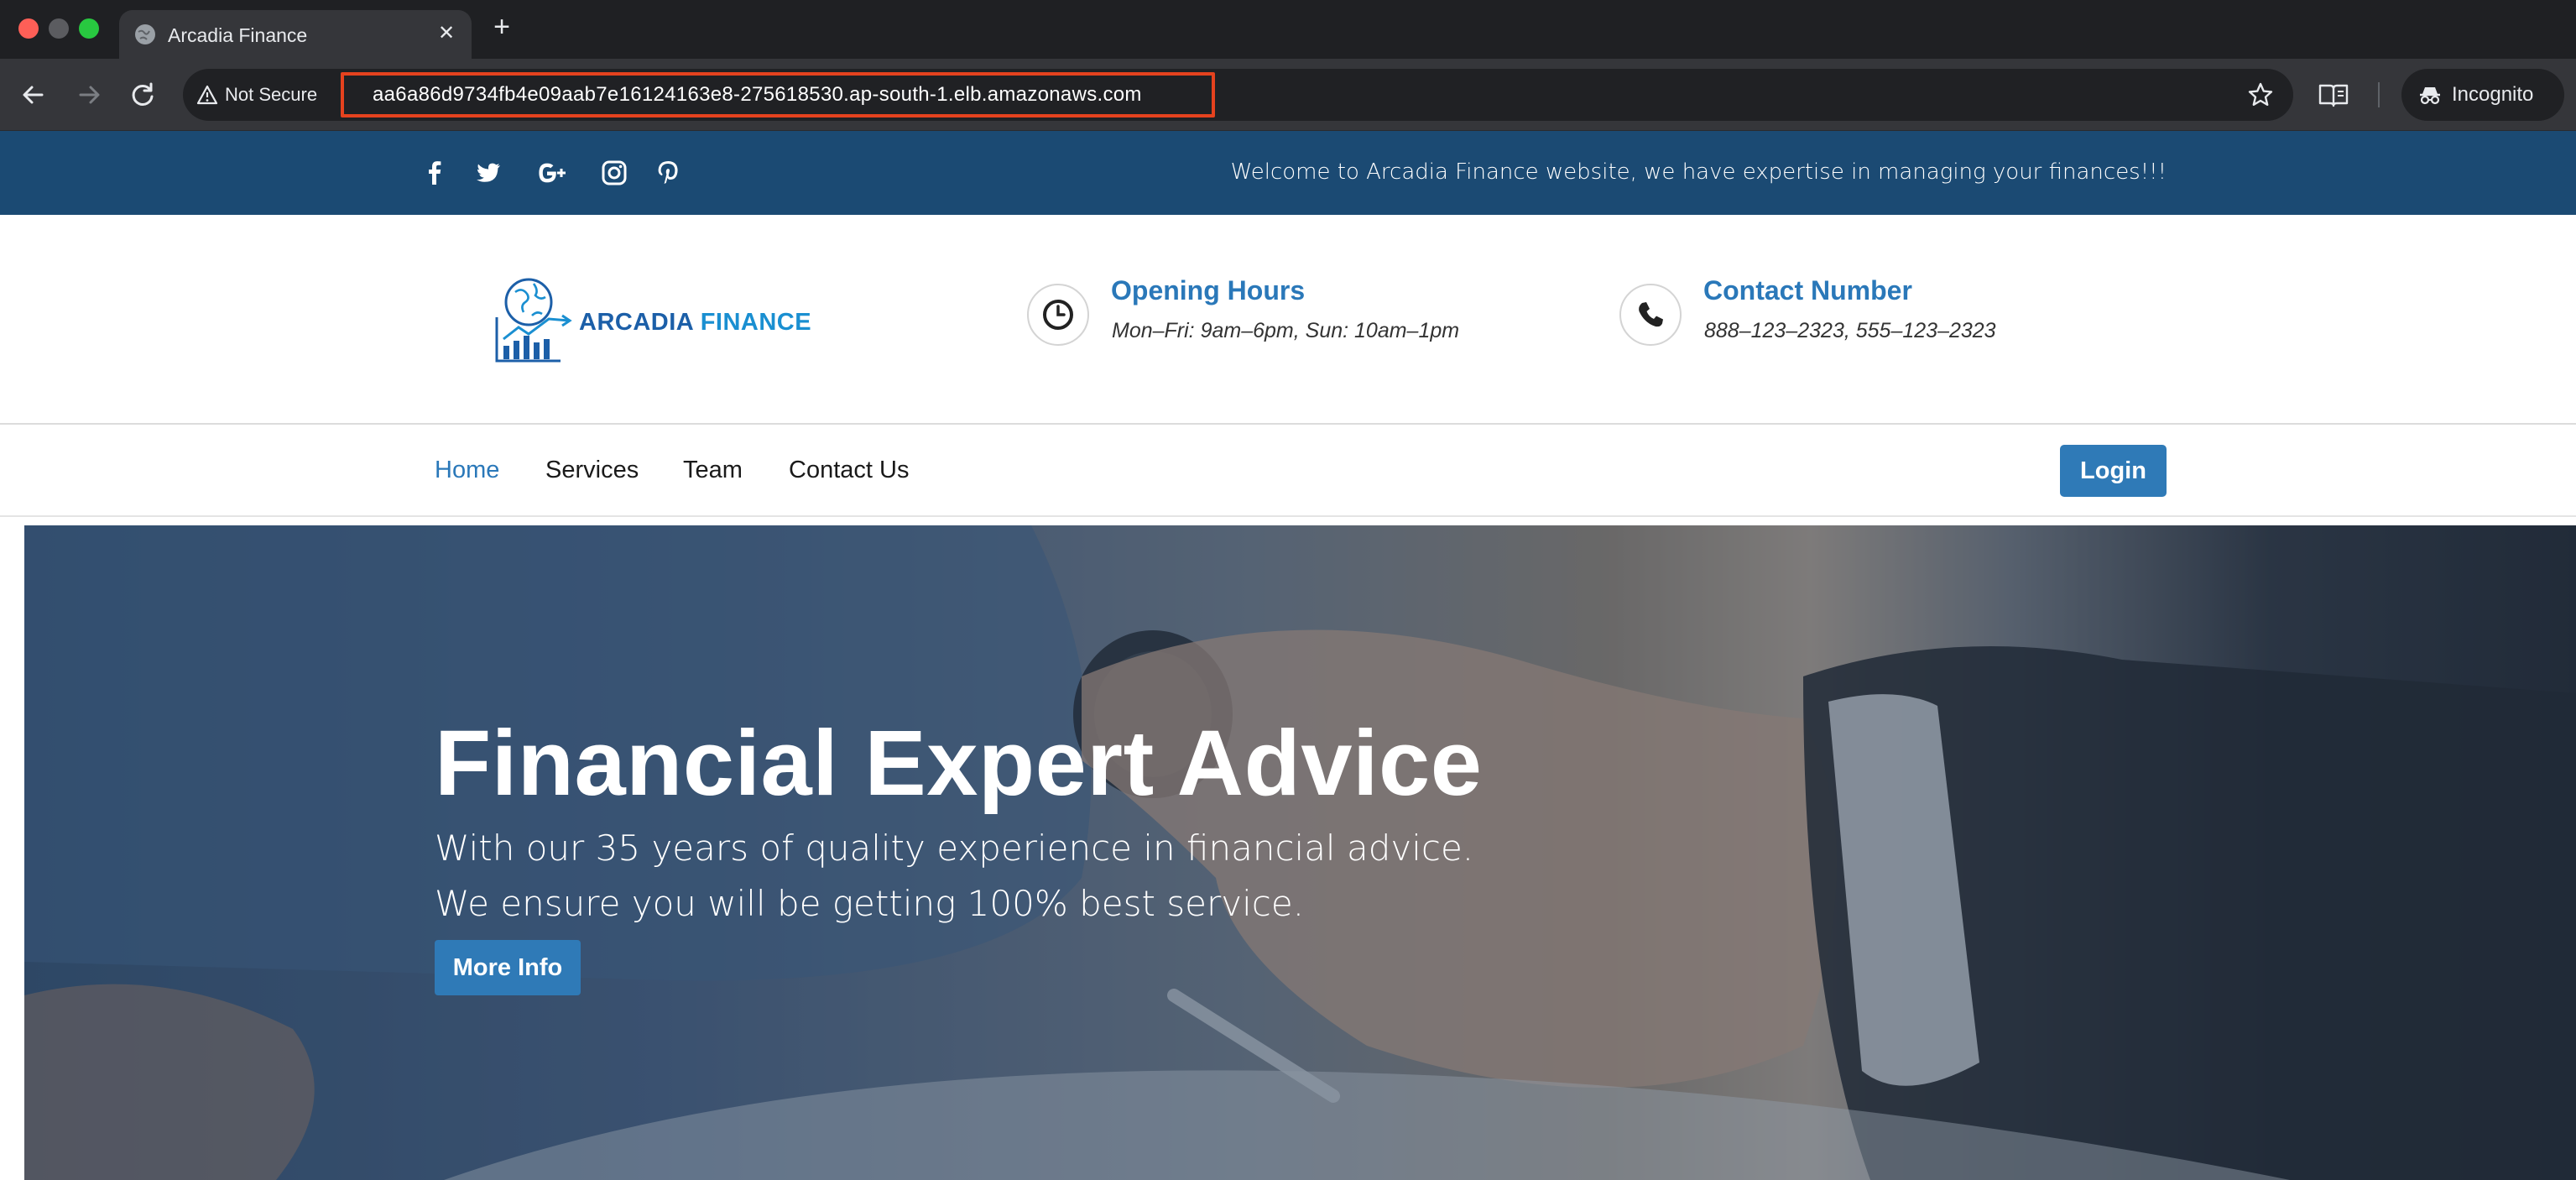 The height and width of the screenshot is (1180, 2576). Describe the element at coordinates (488, 173) in the screenshot. I see `twitter-icon` at that location.